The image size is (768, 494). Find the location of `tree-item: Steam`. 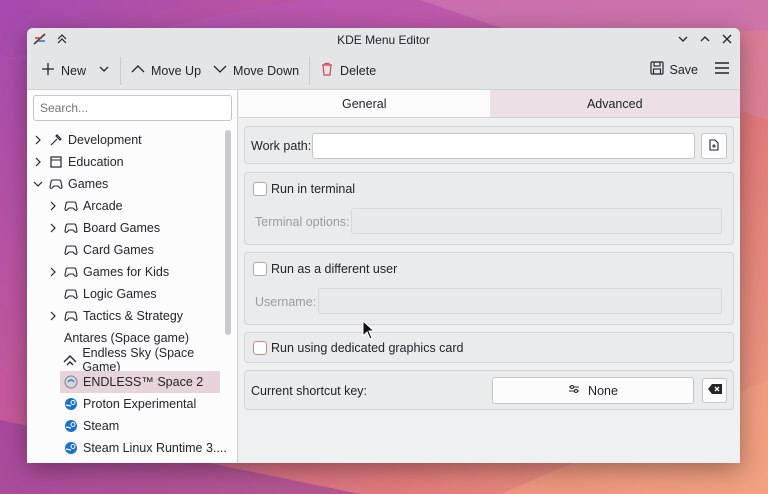

tree-item: Steam is located at coordinates (127, 426).